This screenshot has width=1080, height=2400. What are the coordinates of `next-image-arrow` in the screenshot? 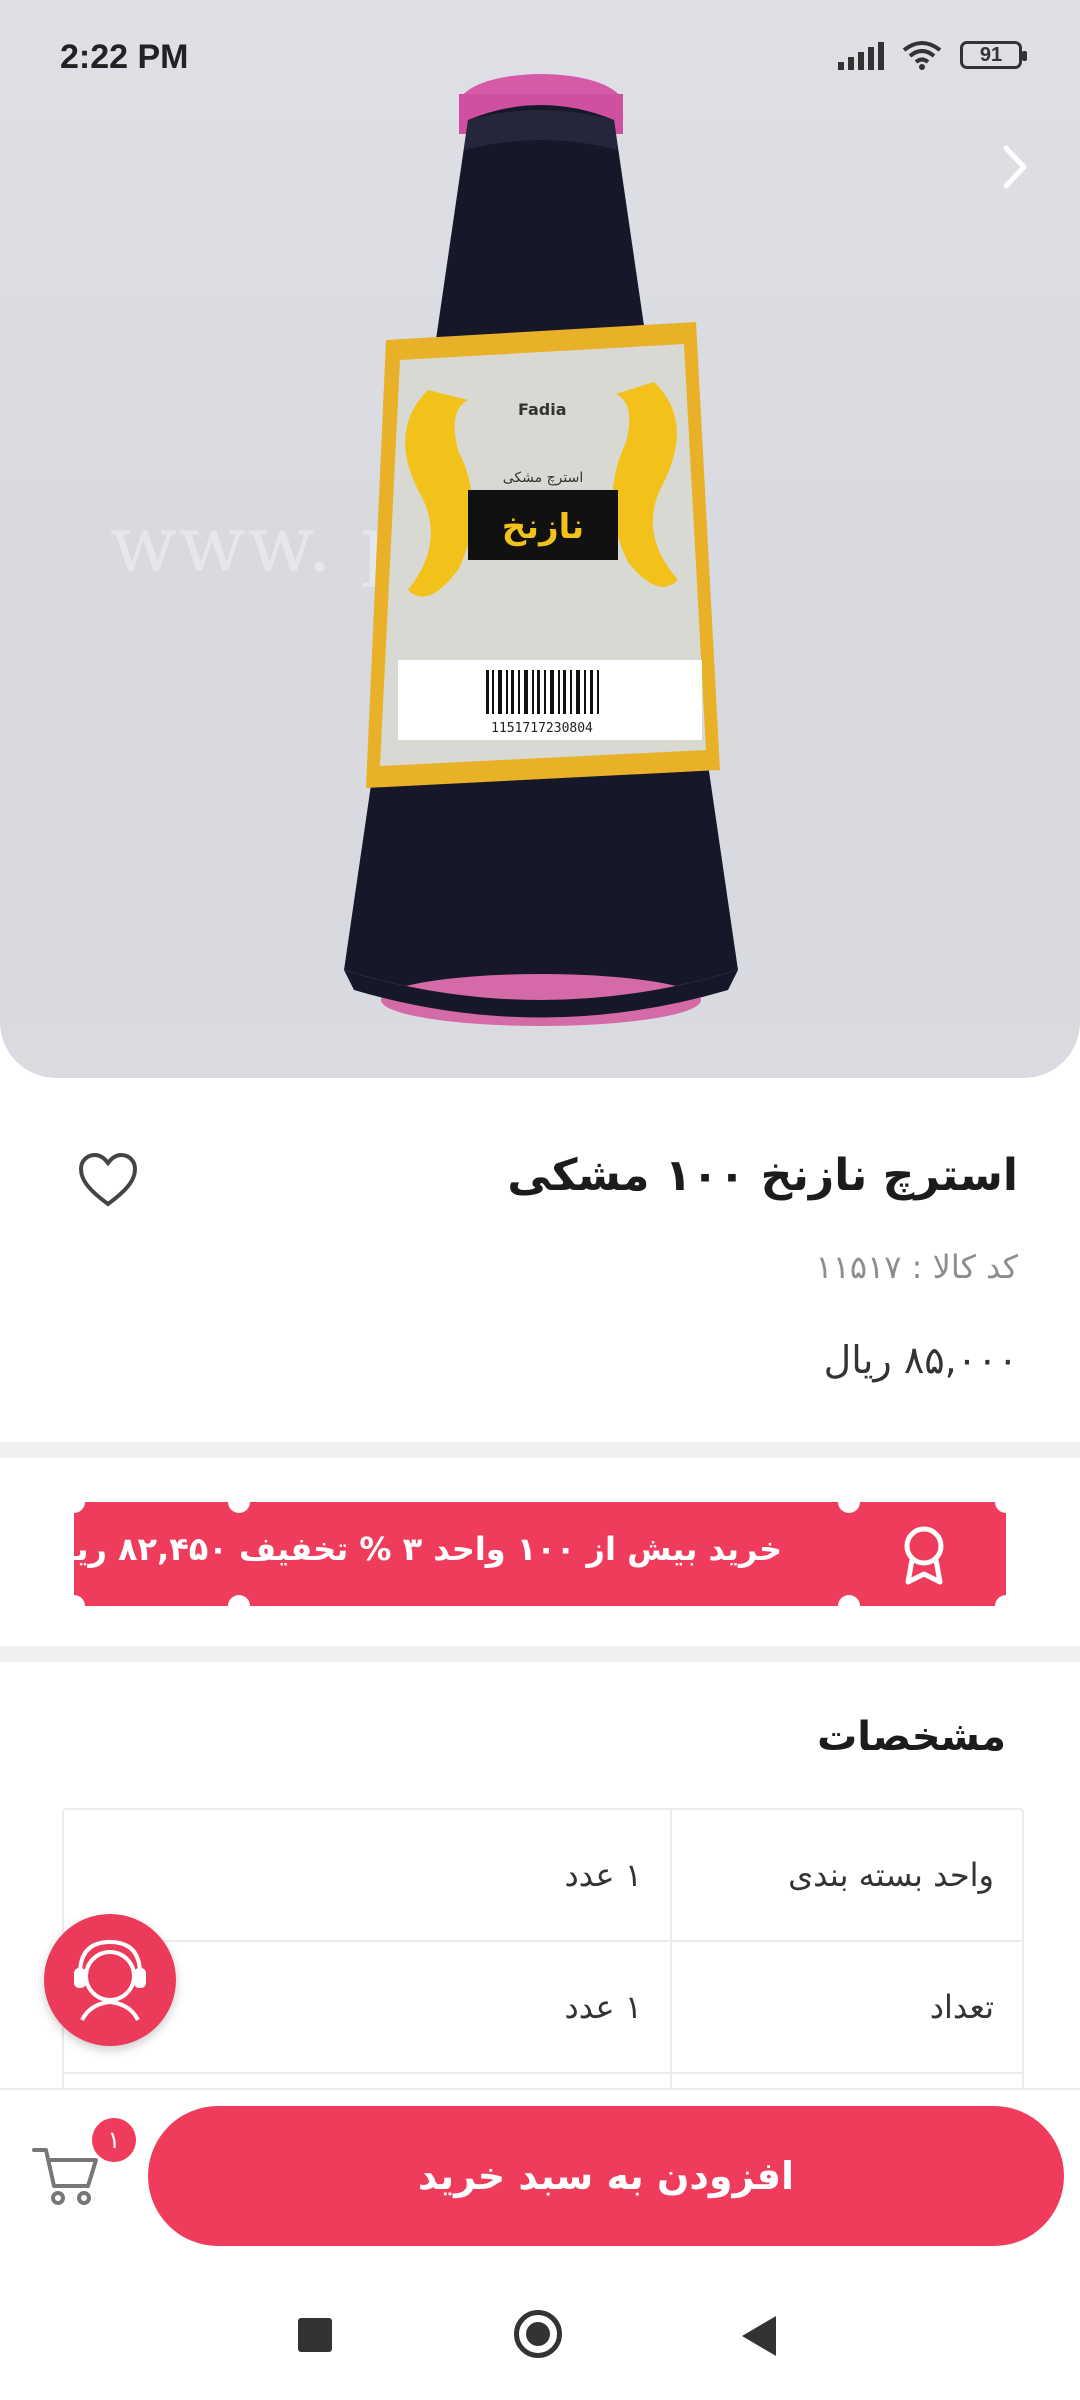 It's located at (1015, 172).